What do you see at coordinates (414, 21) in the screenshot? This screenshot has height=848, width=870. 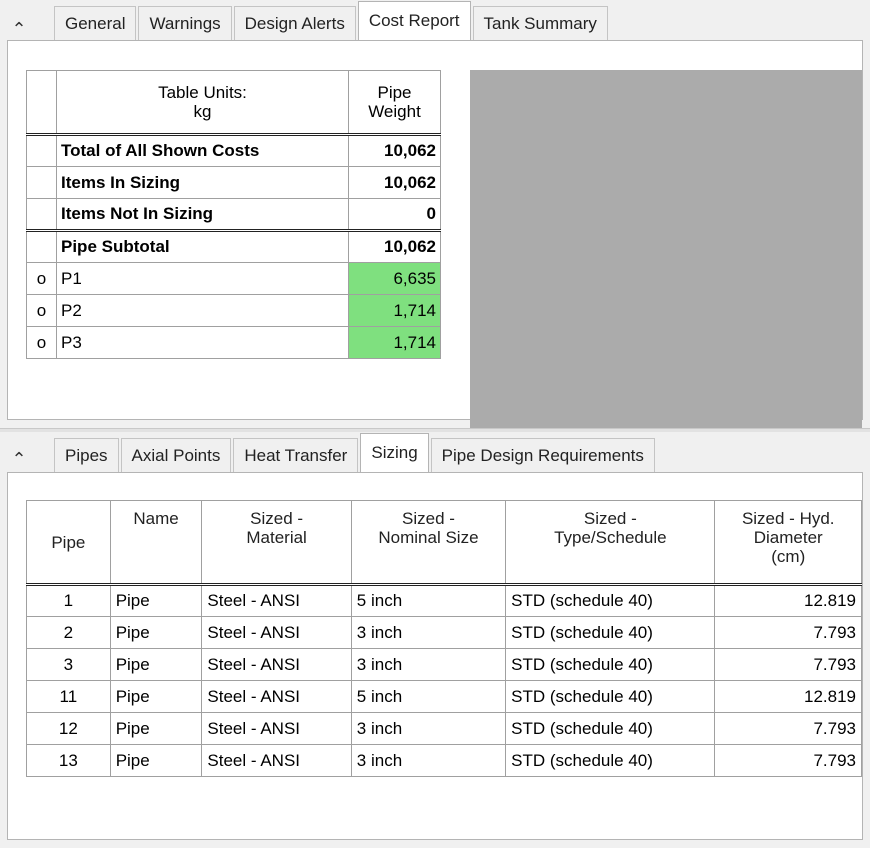 I see `tab-cost-report: Cost Report` at bounding box center [414, 21].